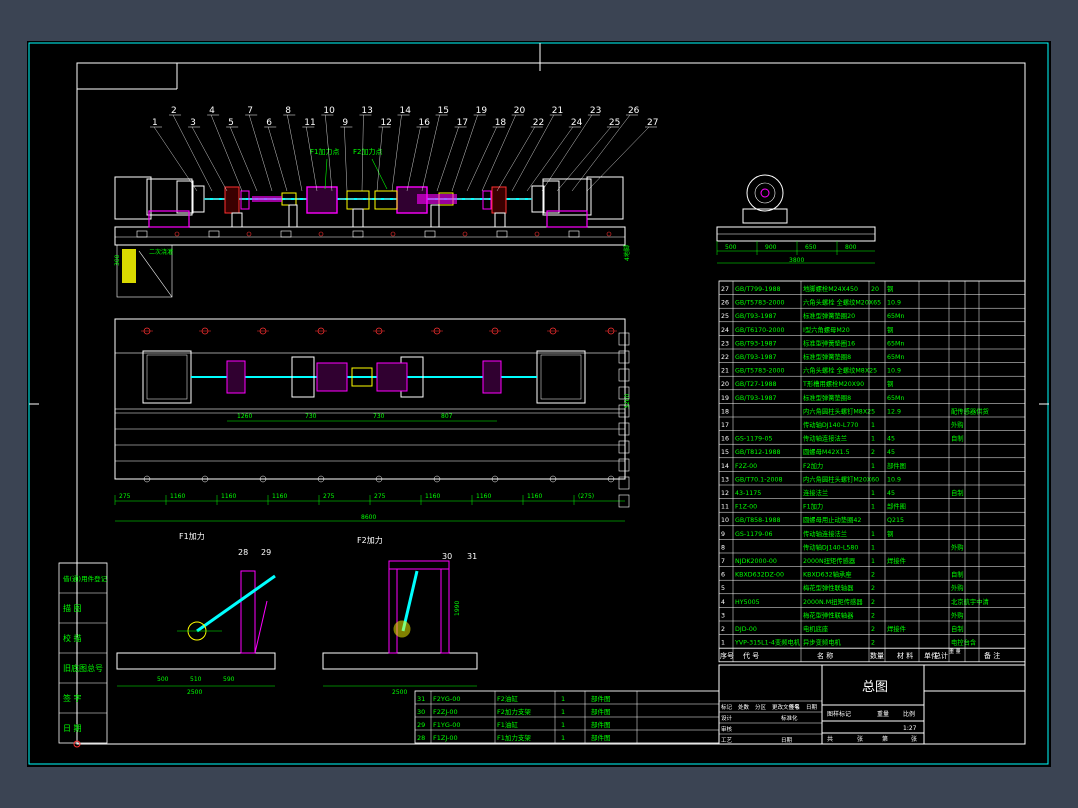  What do you see at coordinates (212, 111) in the screenshot?
I see `balloon-4: 4` at bounding box center [212, 111].